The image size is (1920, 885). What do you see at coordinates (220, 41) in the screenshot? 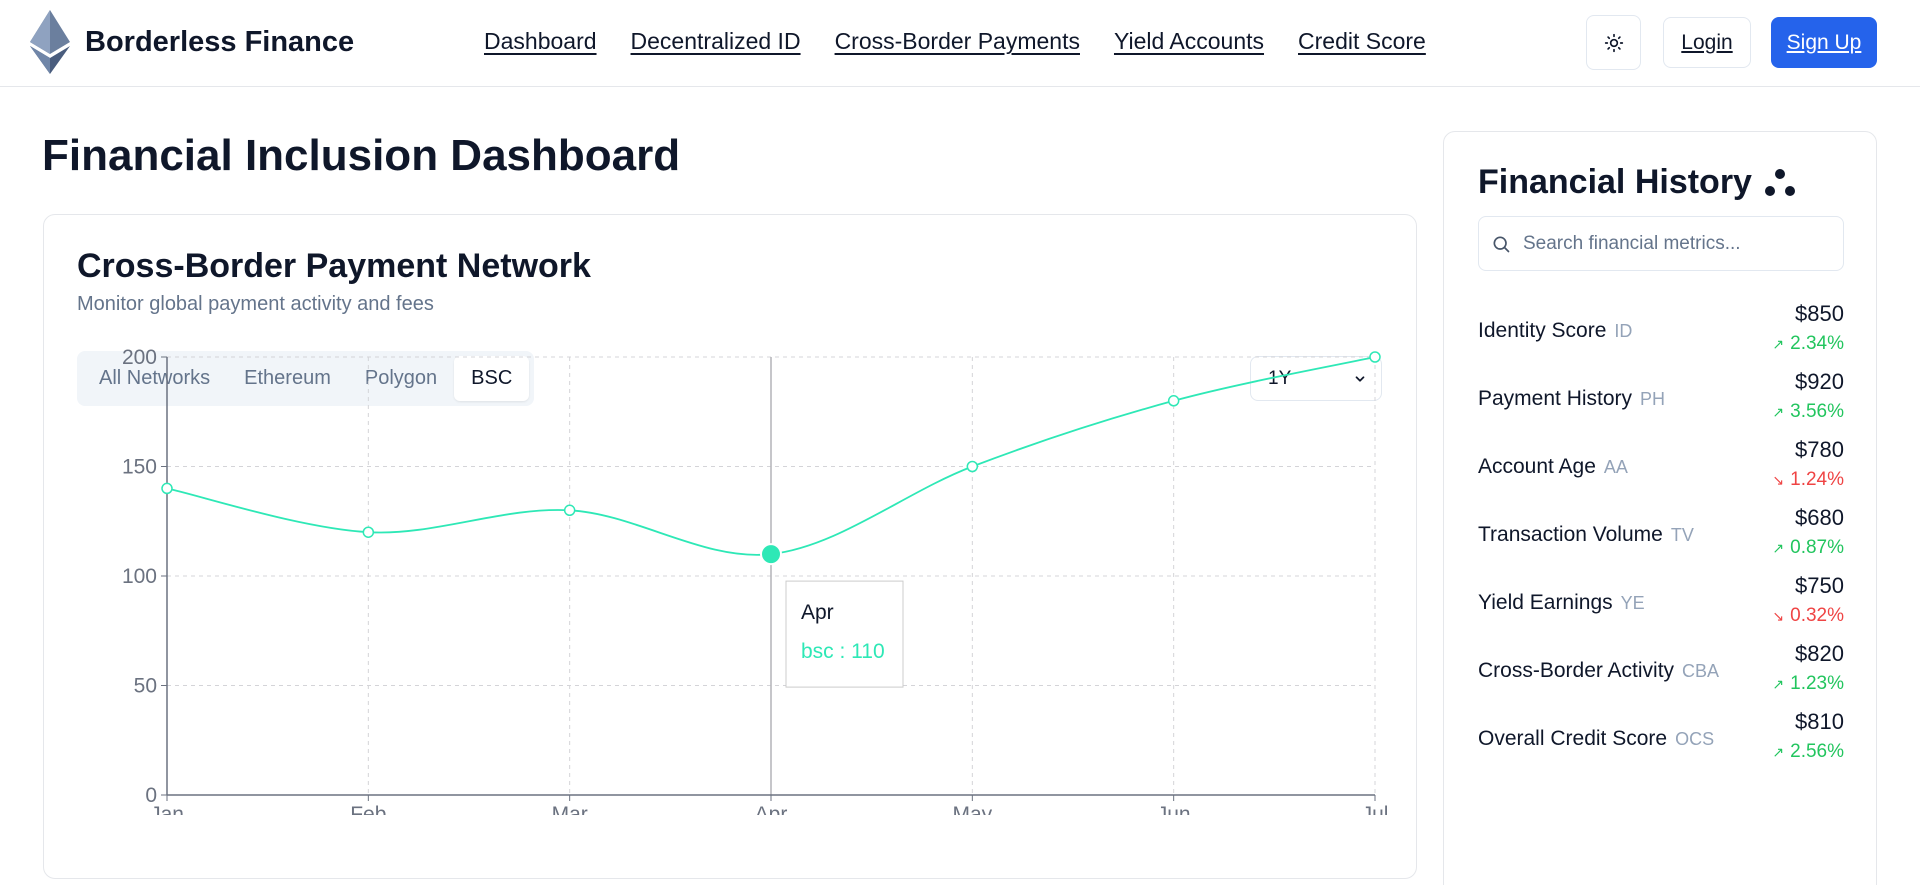
I see `brand-name: Borderless Finance` at bounding box center [220, 41].